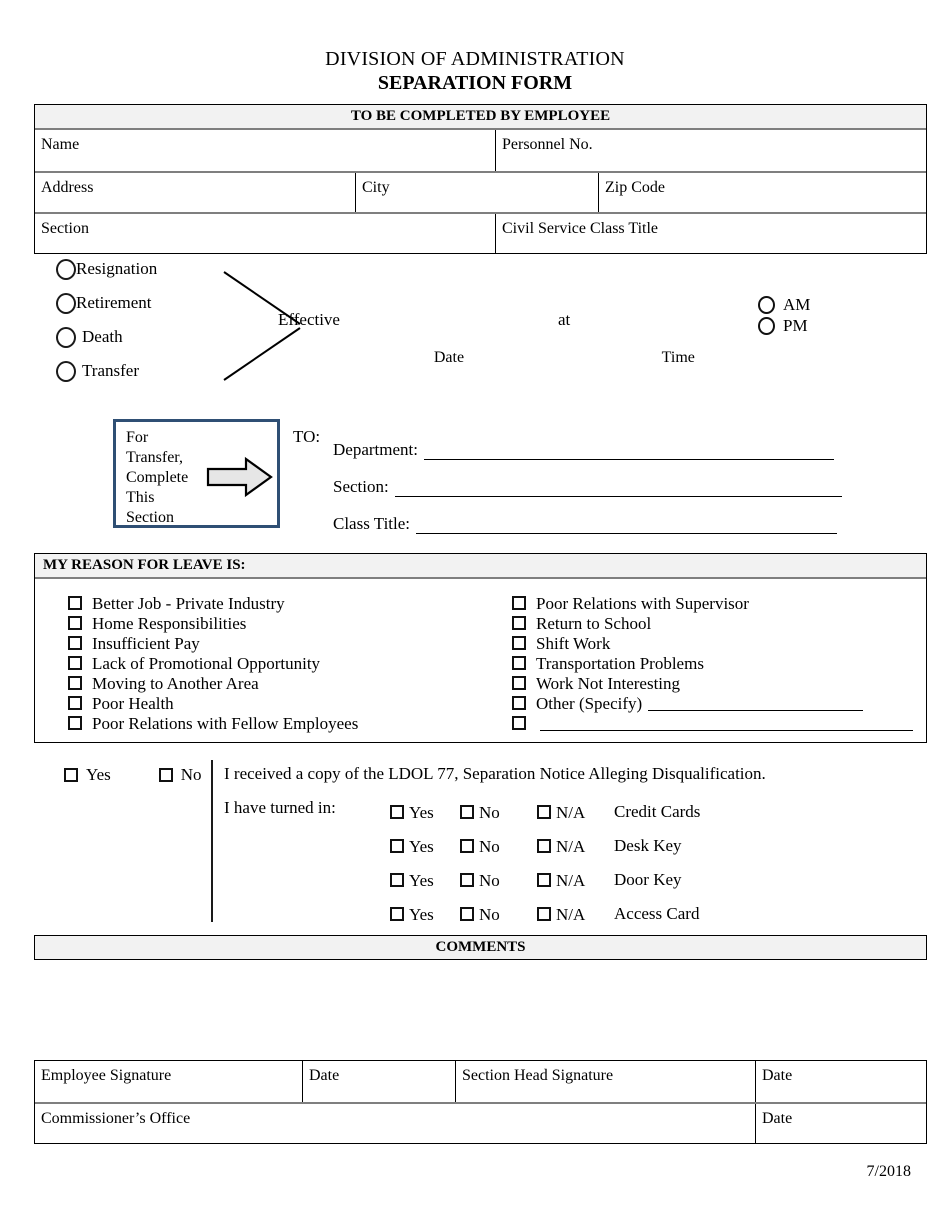 The width and height of the screenshot is (950, 1230). I want to click on checkbox-lack-of-promotional-opportunity: Lack of Promotional Opportunity, so click(284, 663).